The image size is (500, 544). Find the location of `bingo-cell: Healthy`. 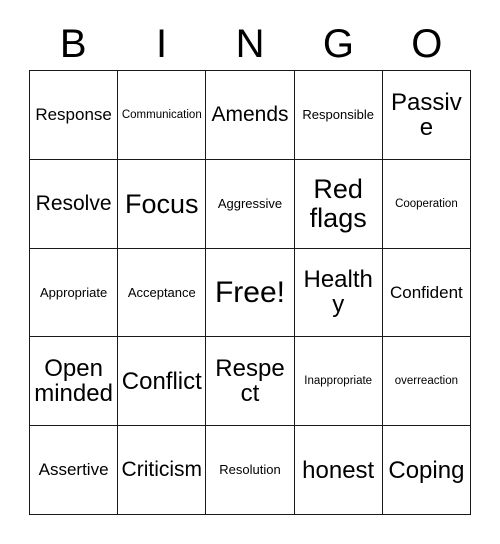

bingo-cell: Healthy is located at coordinates (338, 293).